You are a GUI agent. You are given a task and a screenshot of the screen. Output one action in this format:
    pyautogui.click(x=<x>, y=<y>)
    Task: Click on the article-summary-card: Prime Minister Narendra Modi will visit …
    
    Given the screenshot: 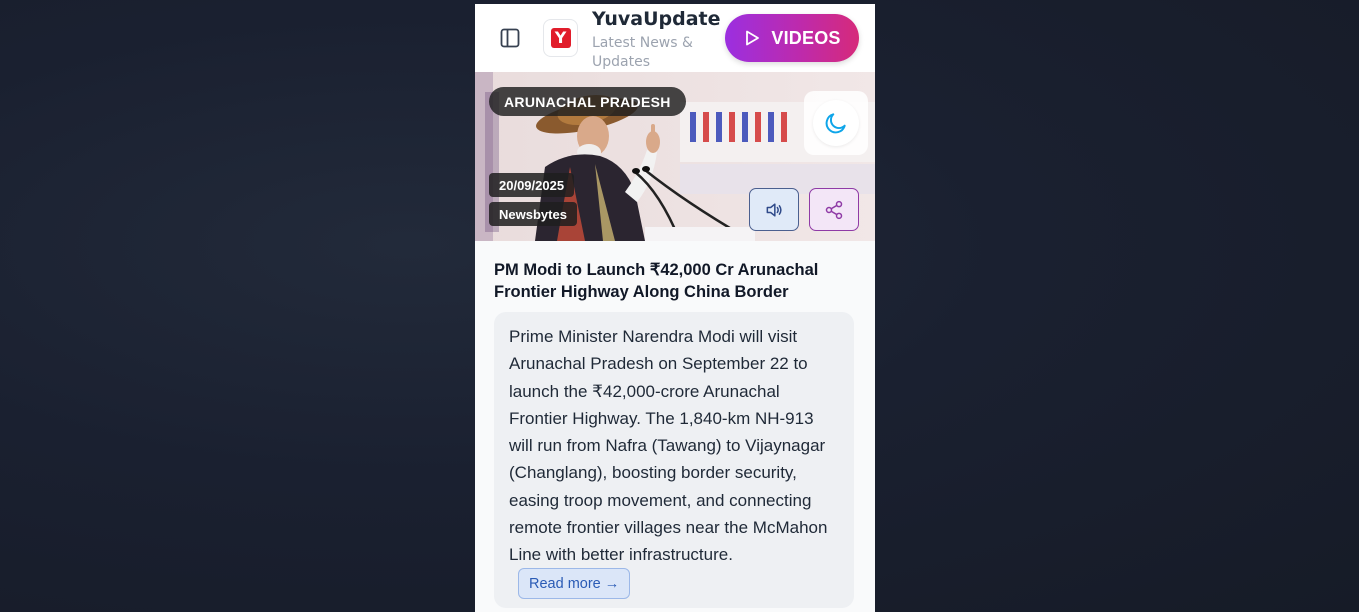 What is the action you would take?
    pyautogui.click(x=674, y=460)
    